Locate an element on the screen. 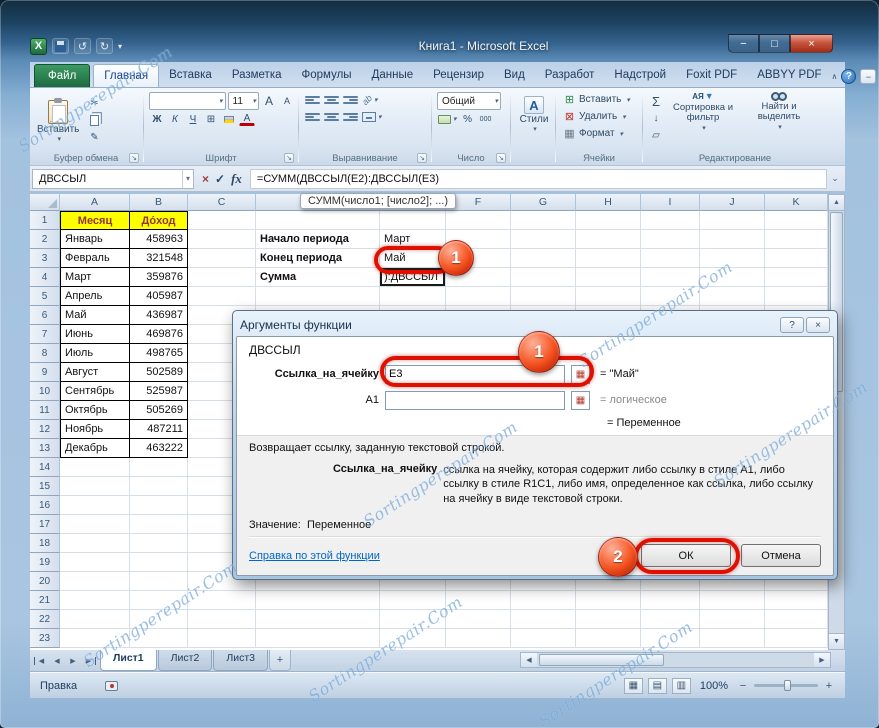 The width and height of the screenshot is (879, 728). cell-C5 is located at coordinates (222, 296).